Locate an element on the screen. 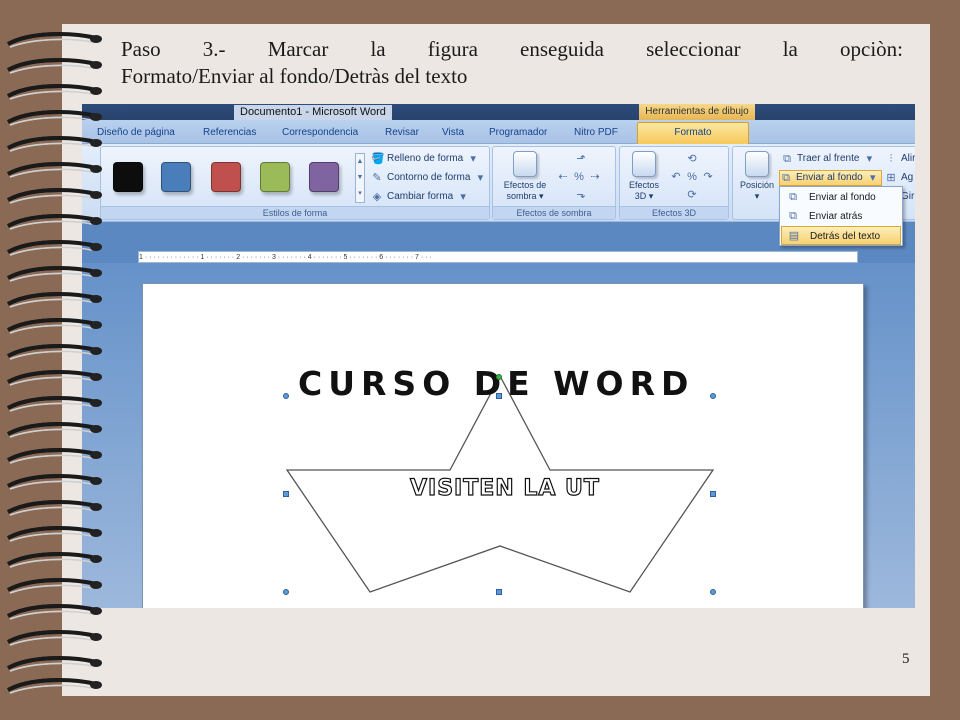  toggle-3d-icon: % is located at coordinates (692, 177).